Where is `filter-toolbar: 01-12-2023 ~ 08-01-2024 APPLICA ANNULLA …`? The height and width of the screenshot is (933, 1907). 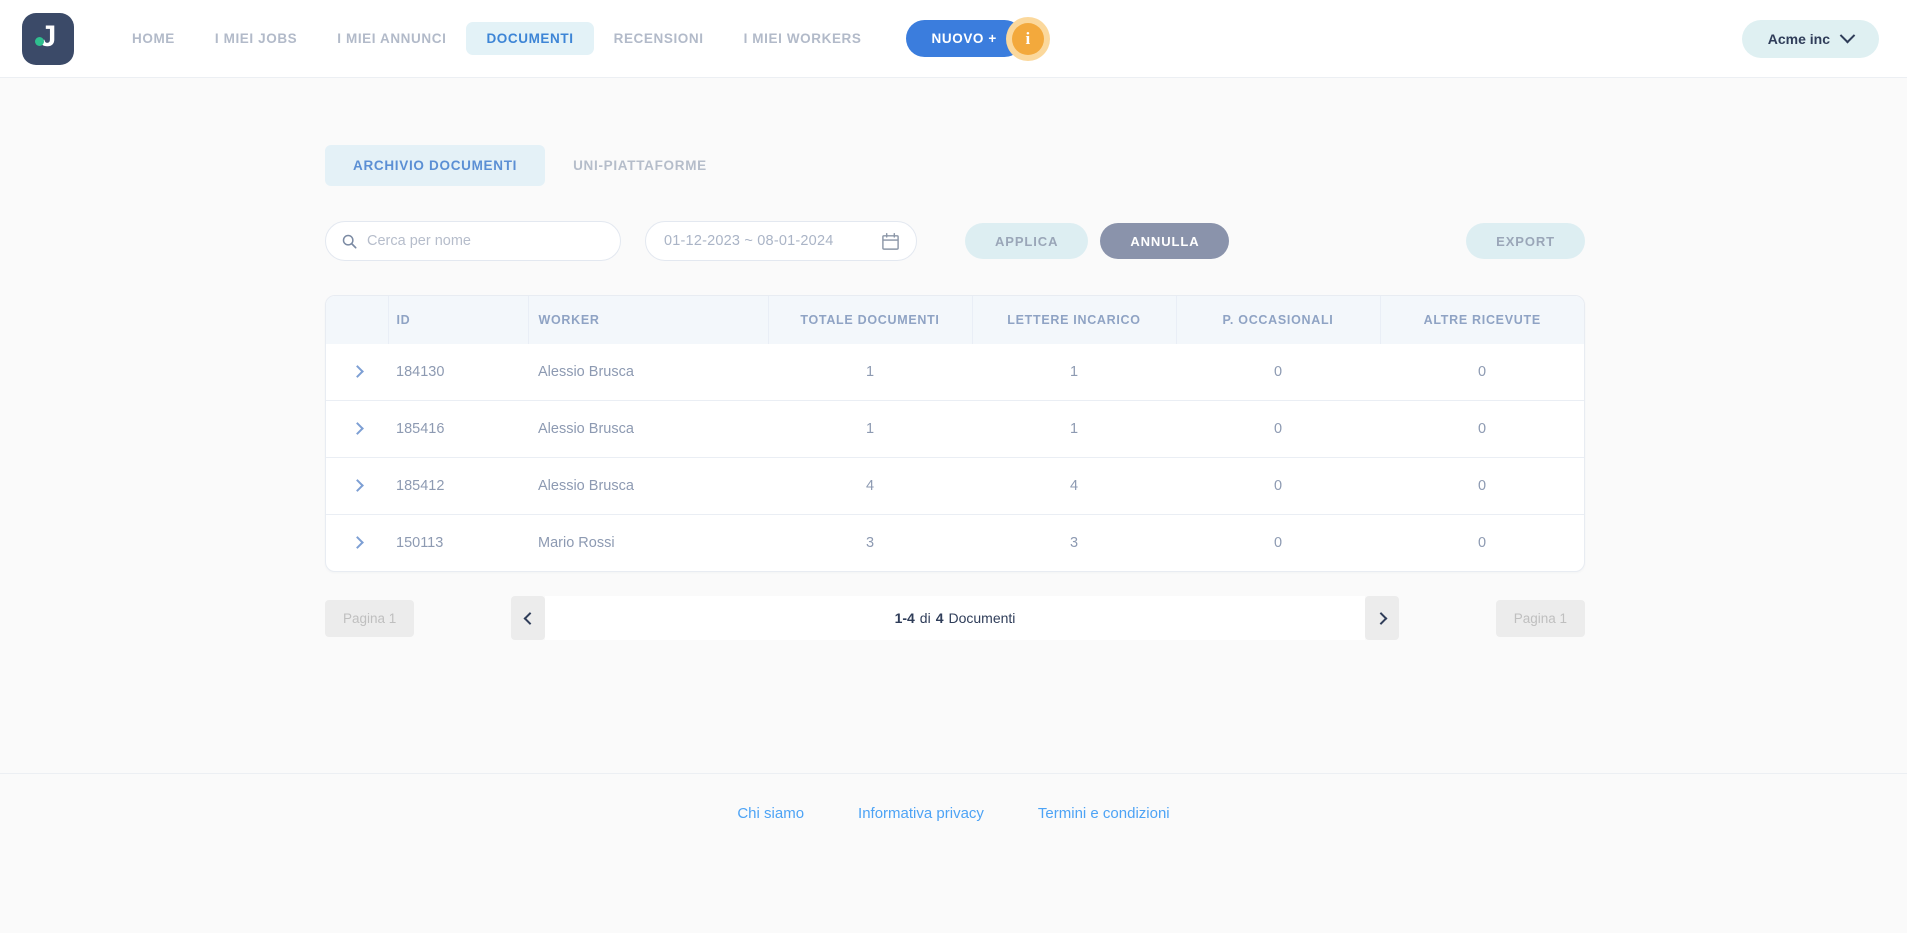
filter-toolbar: 01-12-2023 ~ 08-01-2024 APPLICA ANNULLA … is located at coordinates (955, 241).